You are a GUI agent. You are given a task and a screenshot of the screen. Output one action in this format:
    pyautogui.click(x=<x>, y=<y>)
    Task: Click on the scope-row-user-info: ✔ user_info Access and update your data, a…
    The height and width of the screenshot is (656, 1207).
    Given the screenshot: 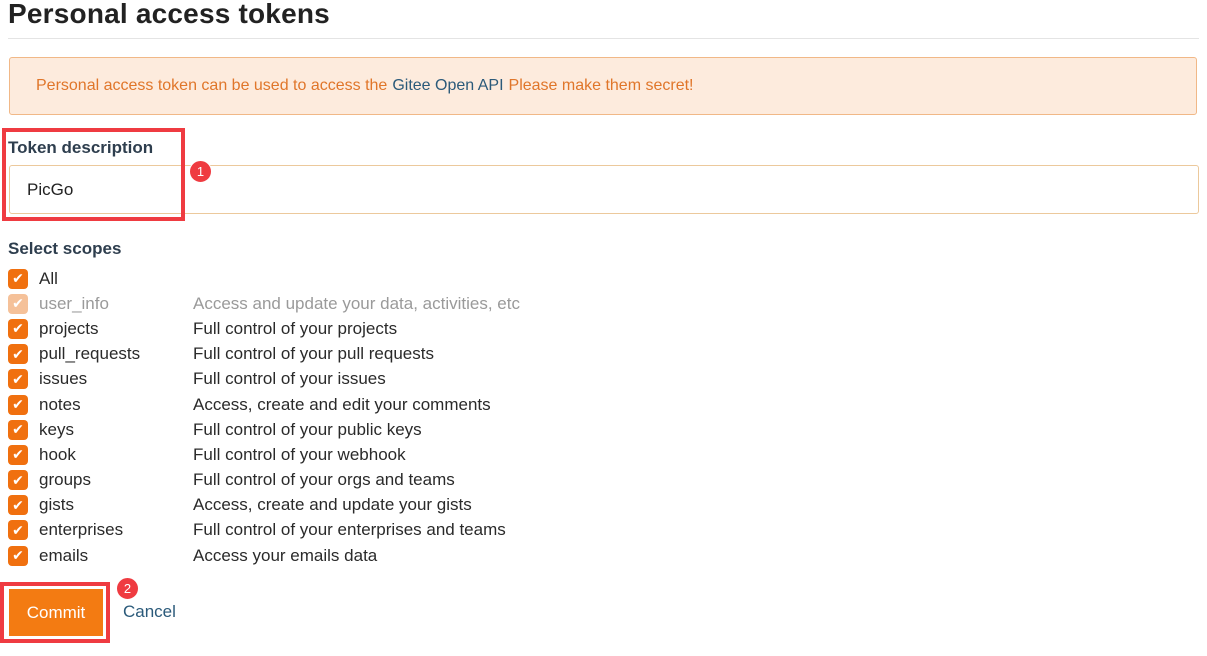 What is the action you would take?
    pyautogui.click(x=264, y=303)
    